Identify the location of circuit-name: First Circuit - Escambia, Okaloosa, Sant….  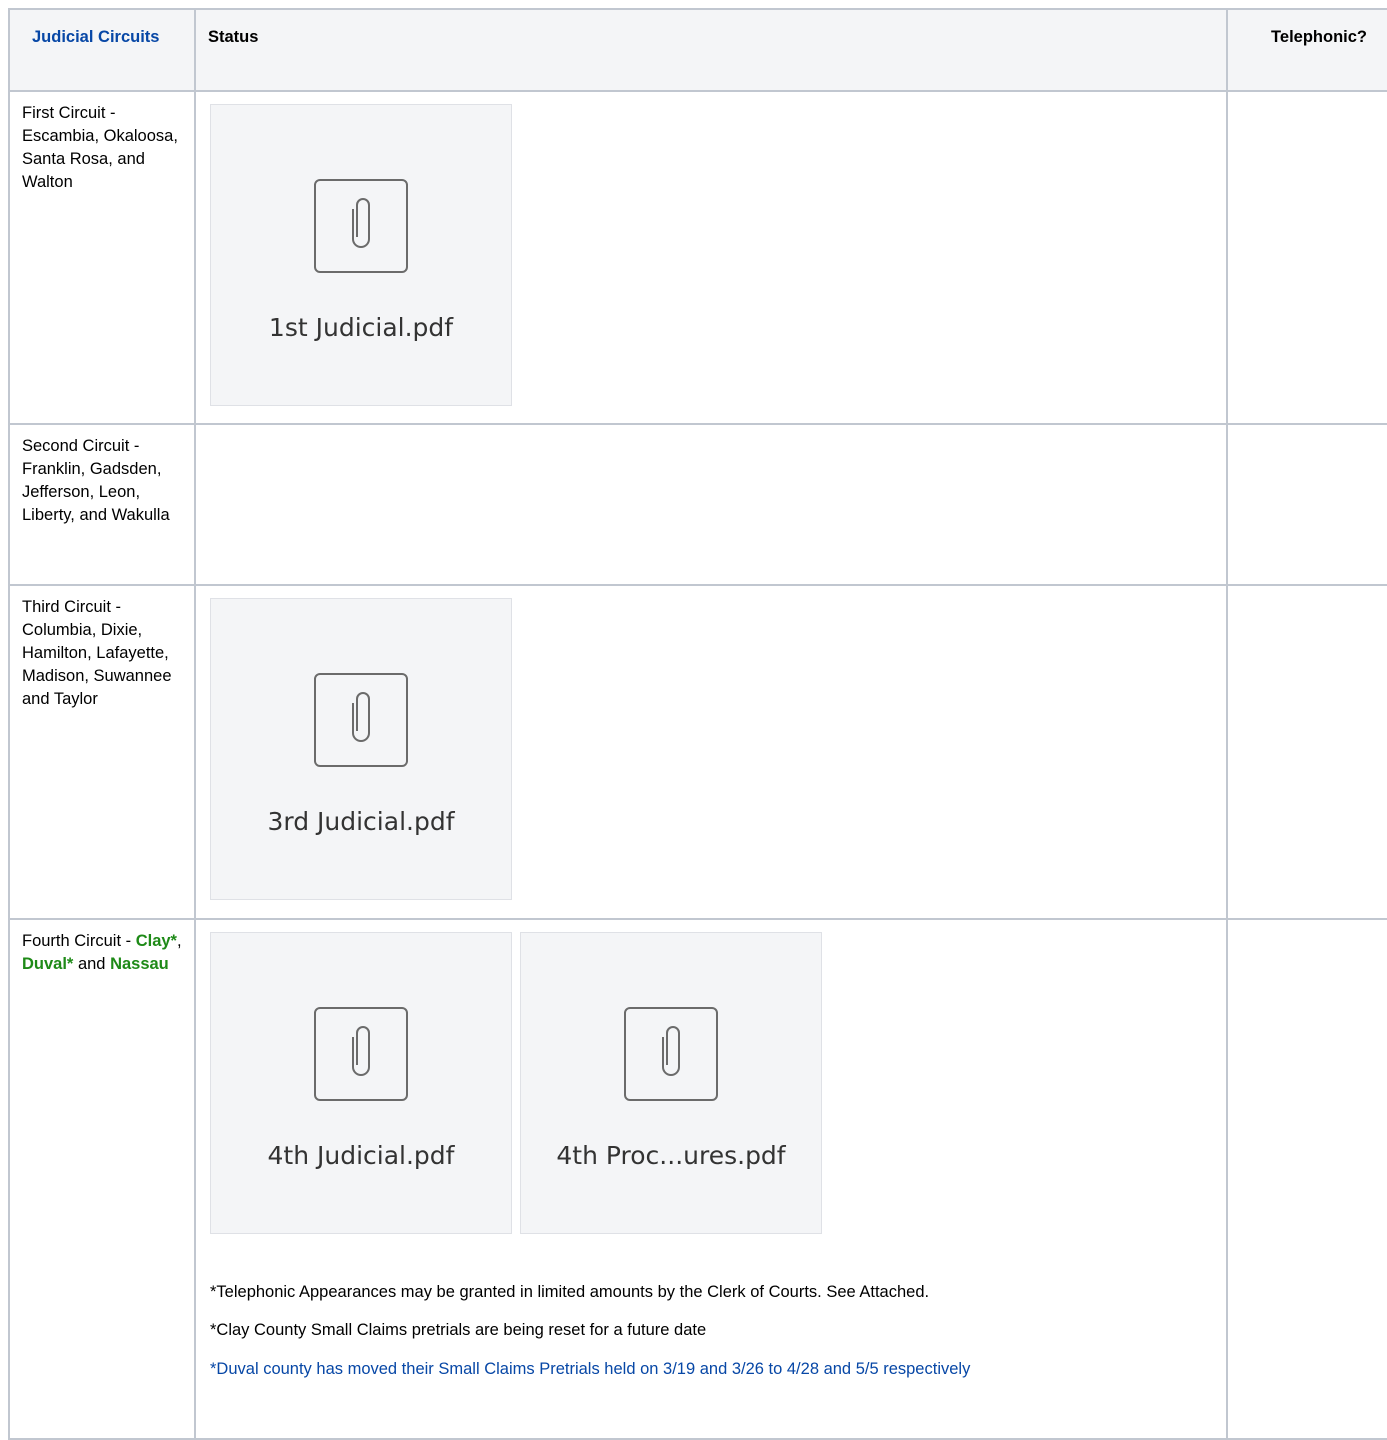
(100, 147).